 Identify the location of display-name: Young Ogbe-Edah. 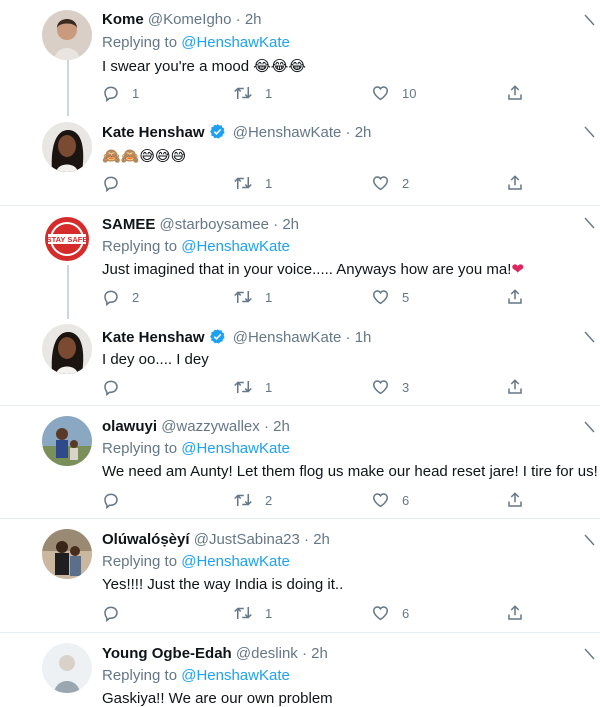
(167, 653).